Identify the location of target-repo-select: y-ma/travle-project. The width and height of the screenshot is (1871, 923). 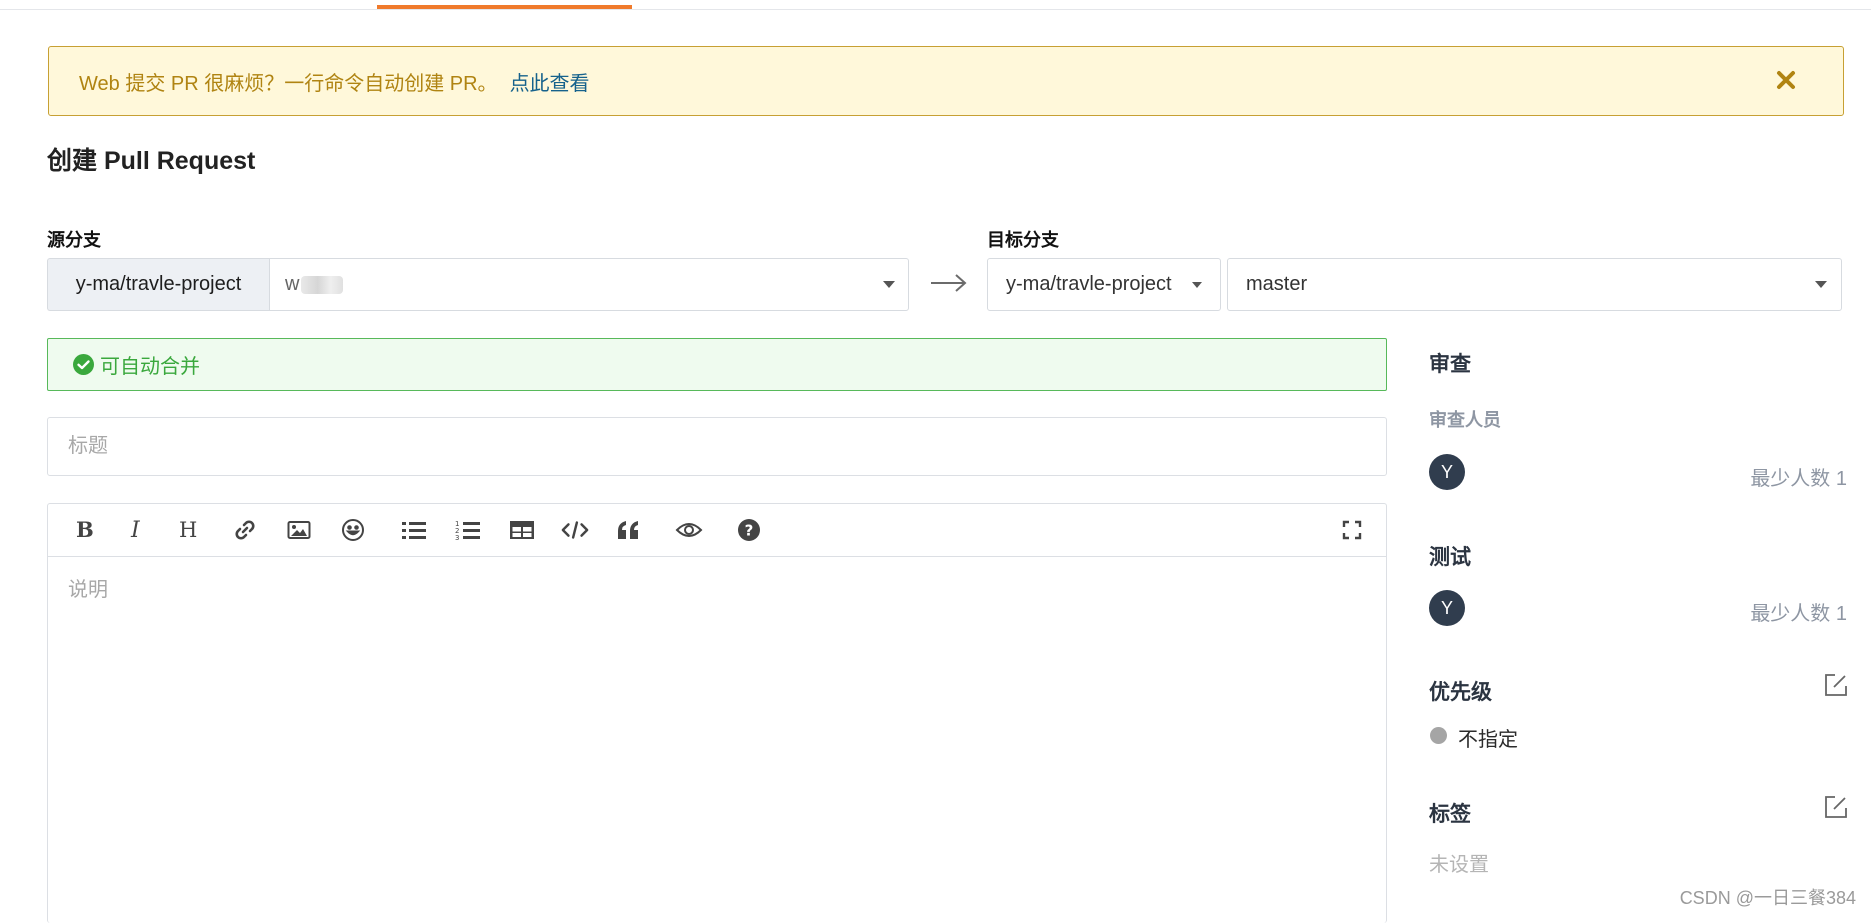
(1104, 284).